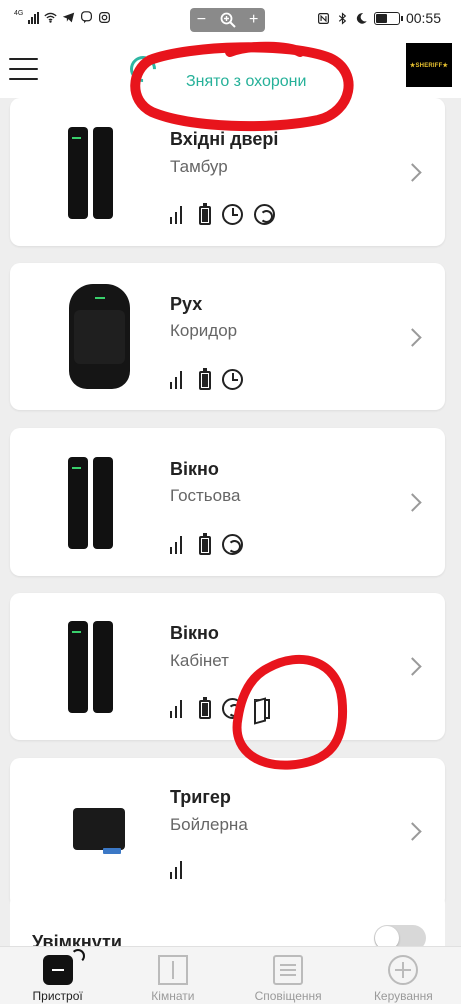 The width and height of the screenshot is (461, 1004). Describe the element at coordinates (403, 996) in the screenshot. I see `tab-label: Керування` at that location.